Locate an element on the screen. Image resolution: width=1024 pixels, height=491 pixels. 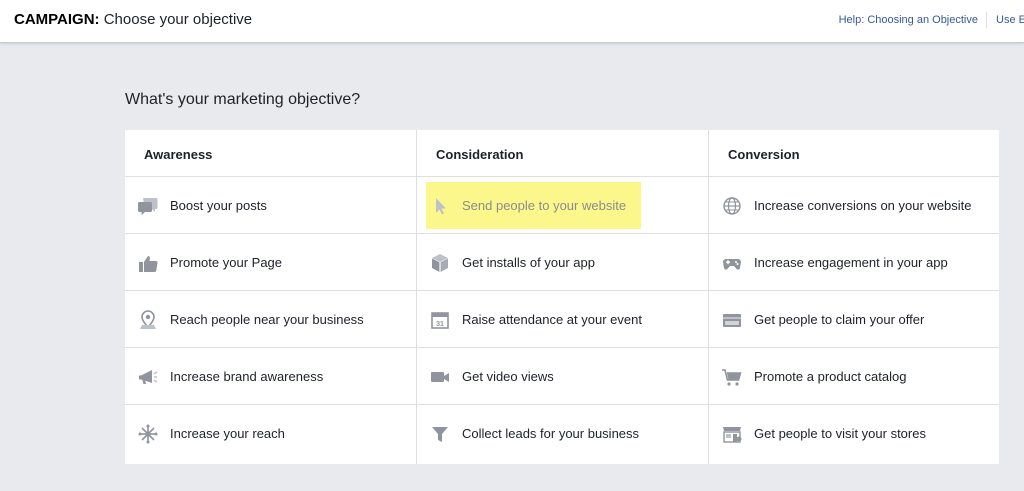
page-title-text: Choose your objective is located at coordinates (176, 19).